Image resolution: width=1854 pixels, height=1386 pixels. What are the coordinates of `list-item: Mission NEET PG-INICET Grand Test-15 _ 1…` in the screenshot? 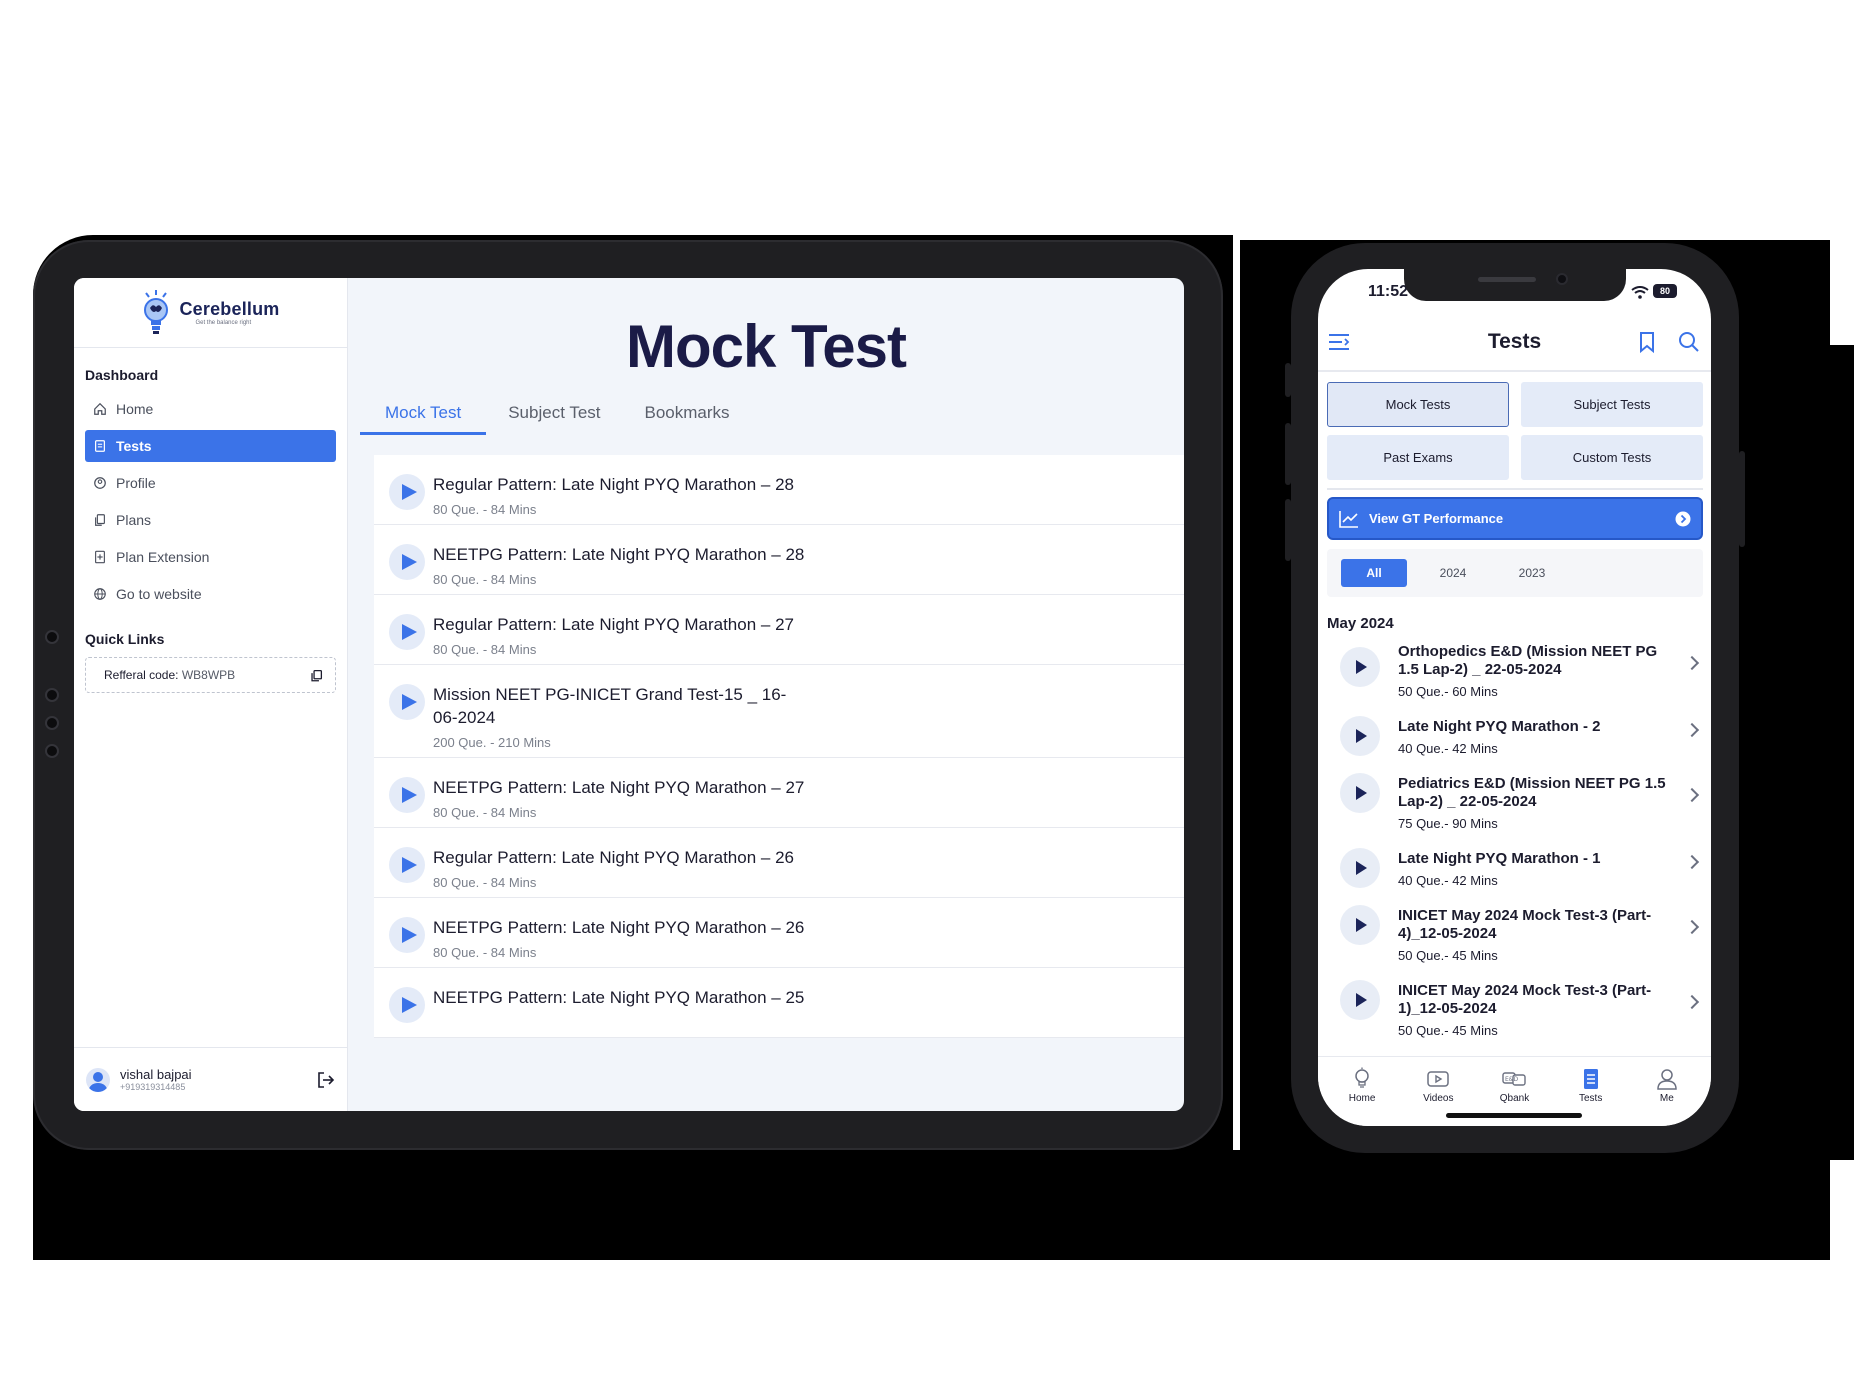 It's located at (779, 711).